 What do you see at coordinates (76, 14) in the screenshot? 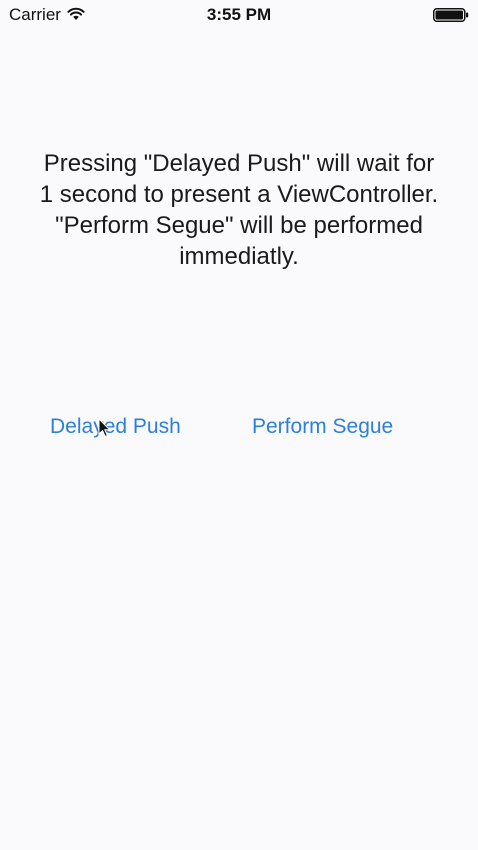
I see `wifi-icon` at bounding box center [76, 14].